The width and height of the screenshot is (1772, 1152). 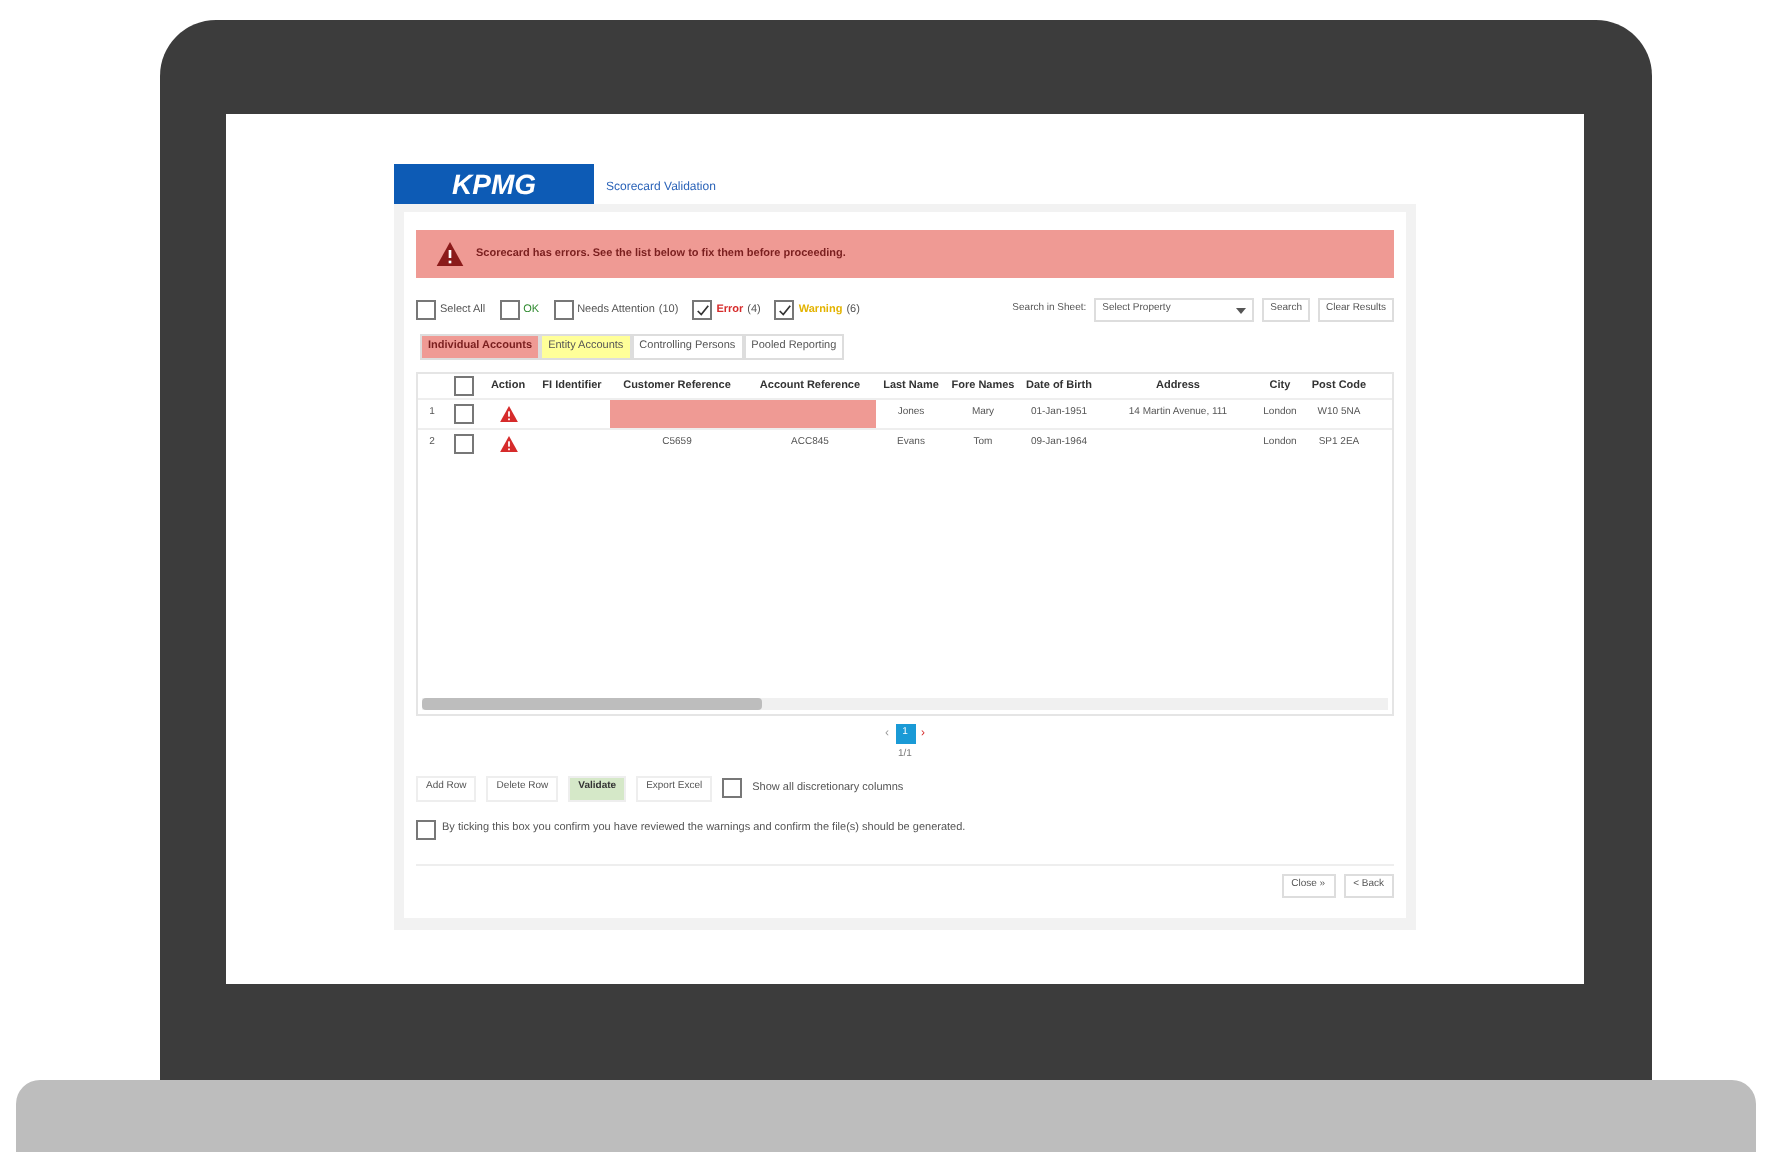 What do you see at coordinates (494, 184) in the screenshot?
I see `logo: KPMG` at bounding box center [494, 184].